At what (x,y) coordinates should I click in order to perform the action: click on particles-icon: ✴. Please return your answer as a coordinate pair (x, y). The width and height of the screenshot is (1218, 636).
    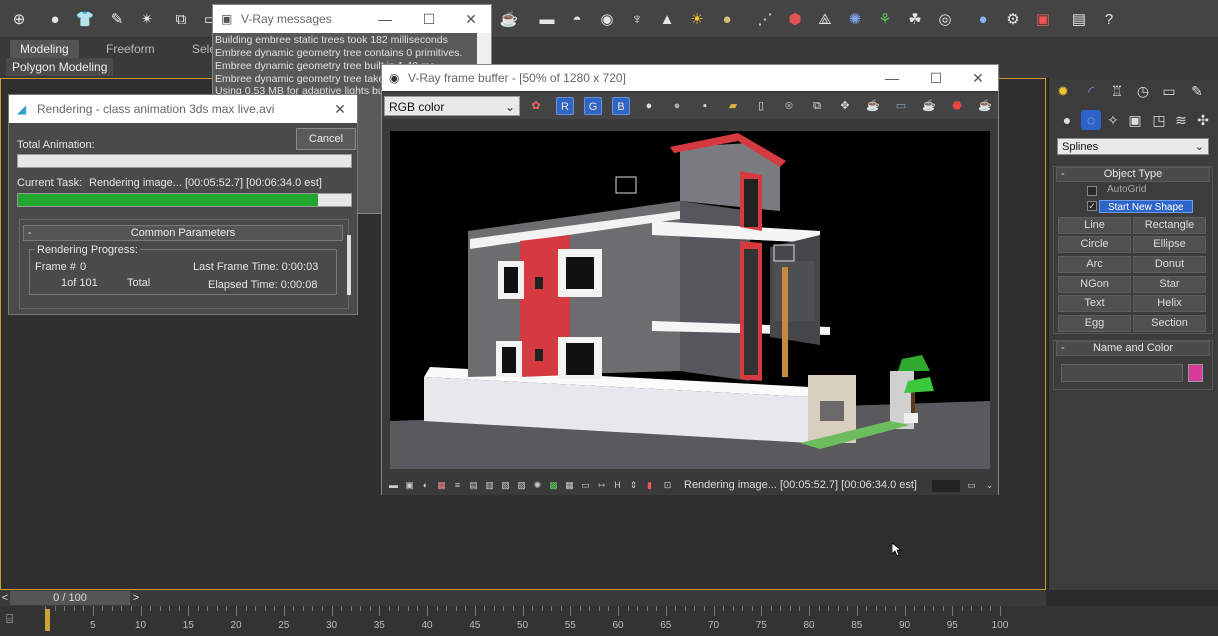
    Looking at the image, I should click on (147, 19).